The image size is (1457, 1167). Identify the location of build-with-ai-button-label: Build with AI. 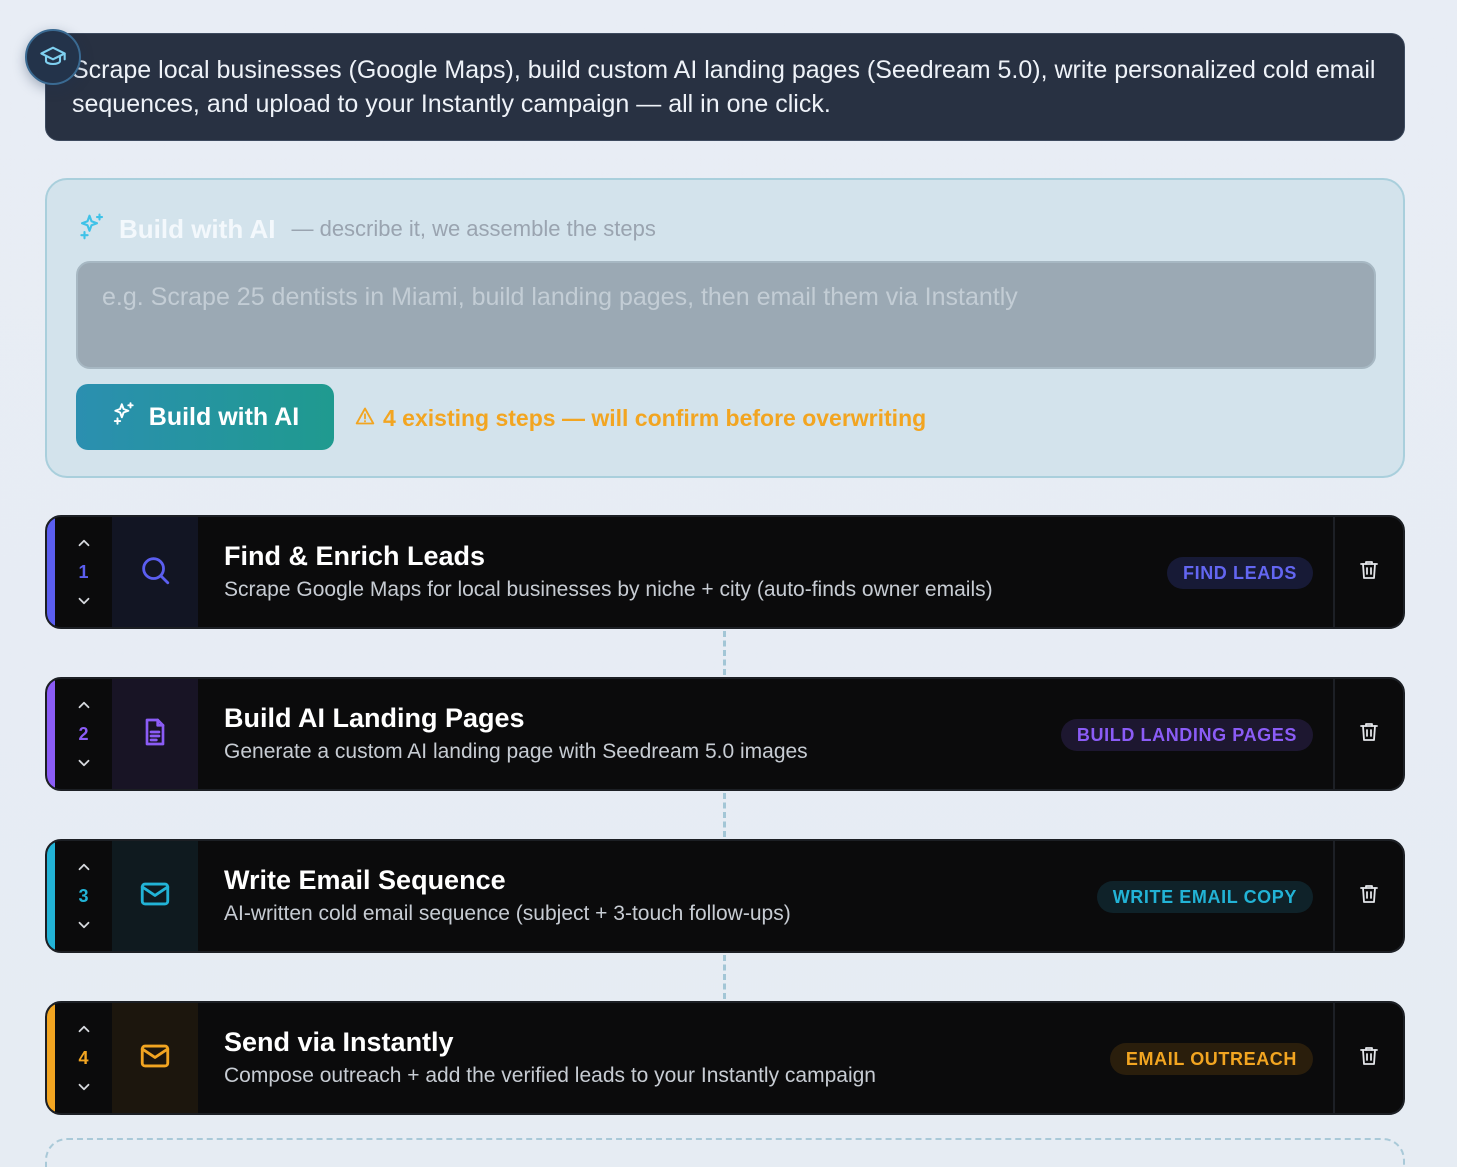
(224, 416).